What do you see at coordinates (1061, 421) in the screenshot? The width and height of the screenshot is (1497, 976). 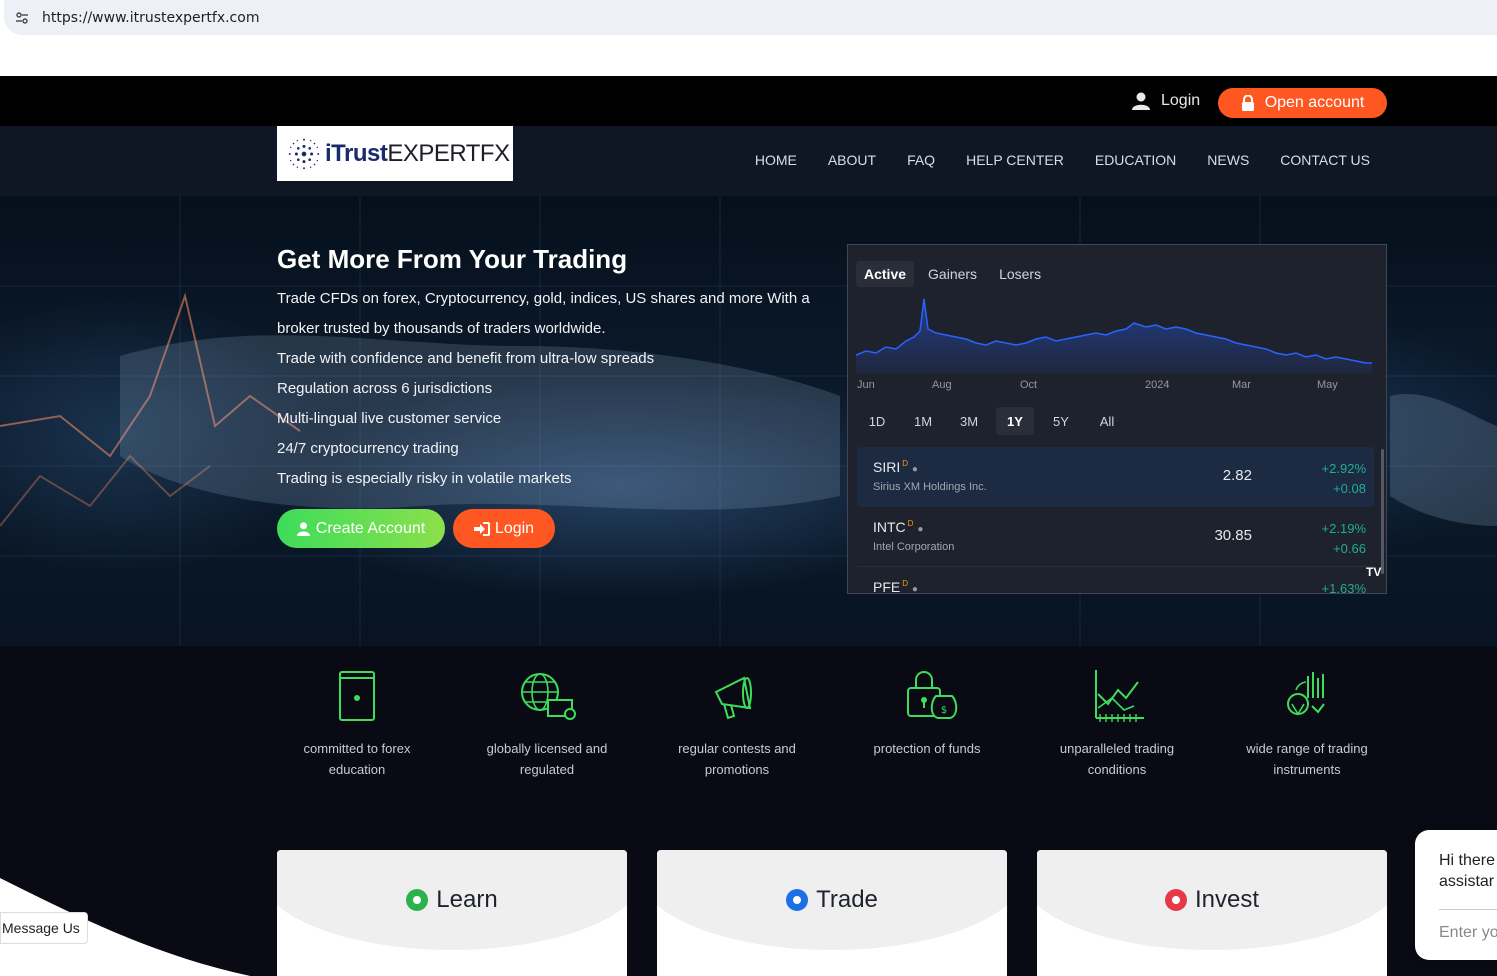 I see `range-5y: 5Y` at bounding box center [1061, 421].